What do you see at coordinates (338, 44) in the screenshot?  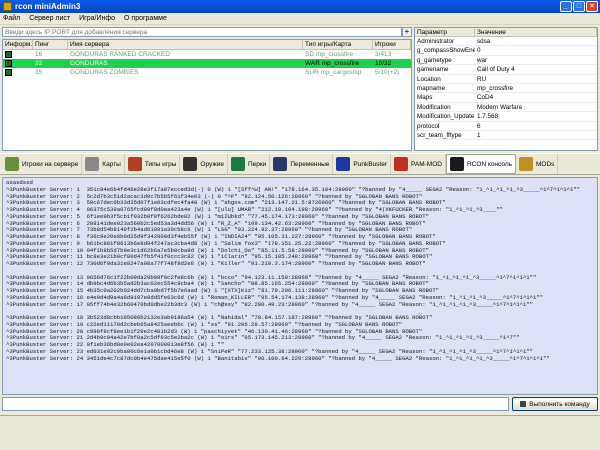 I see `col-gametype-map: Тип игры/Карта` at bounding box center [338, 44].